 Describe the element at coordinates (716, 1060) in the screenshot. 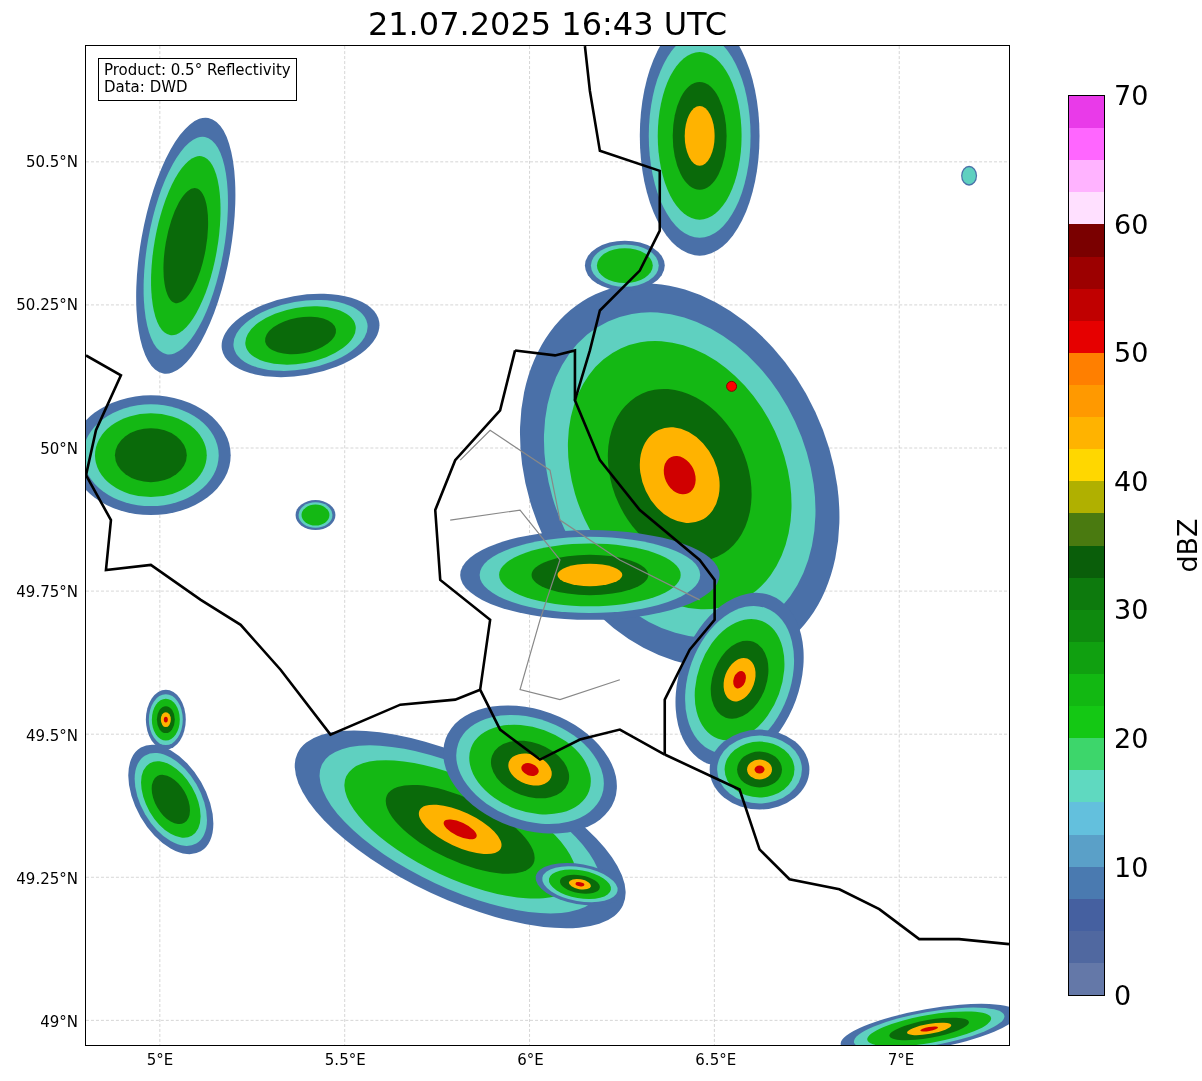

I see `longitude-label: 6.5°E` at that location.